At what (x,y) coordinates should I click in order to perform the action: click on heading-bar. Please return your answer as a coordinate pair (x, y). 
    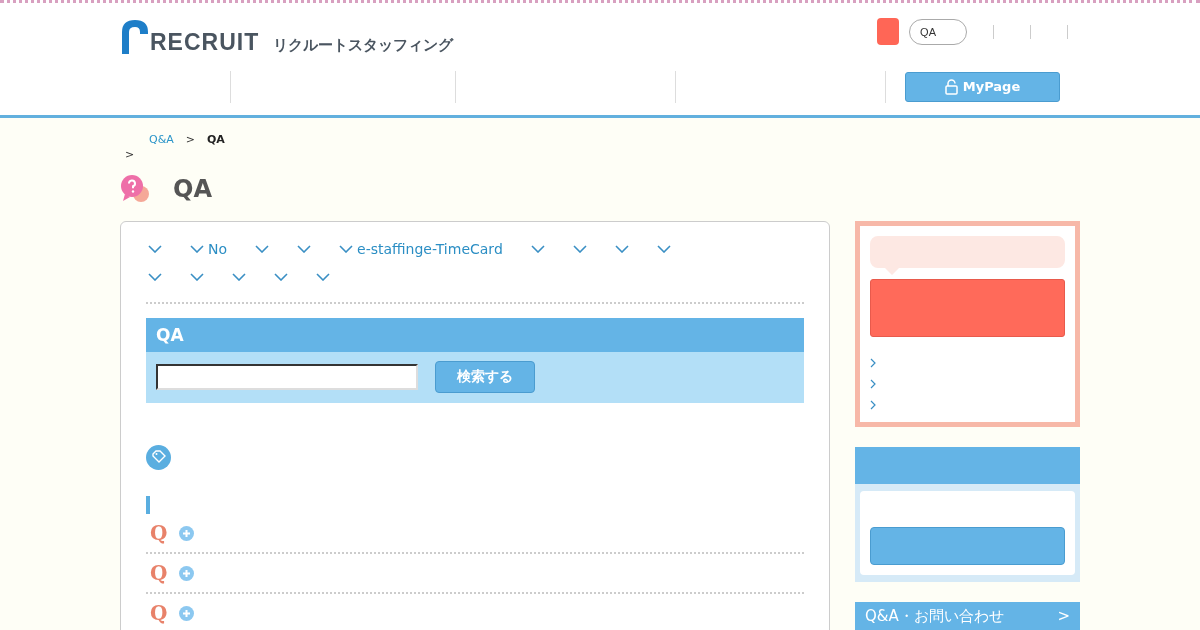
    Looking at the image, I should click on (148, 505).